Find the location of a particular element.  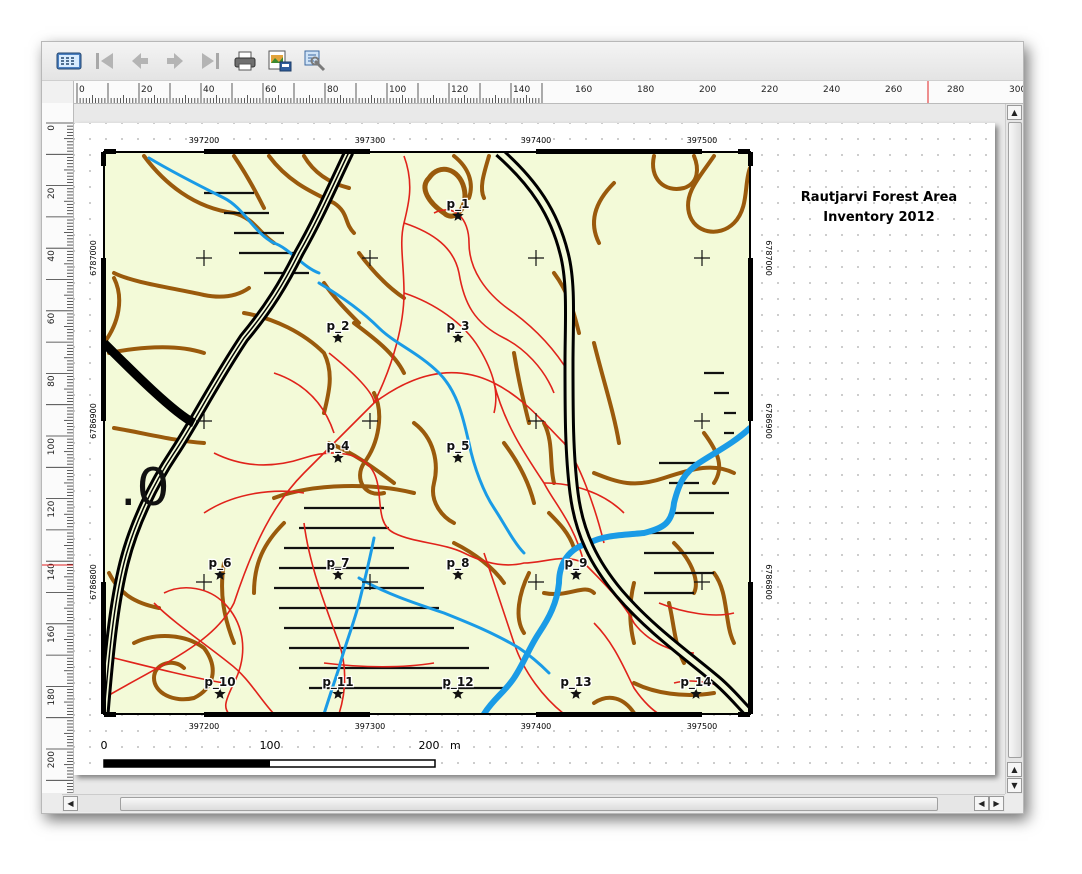

ruler-label: 220 is located at coordinates (769, 90).